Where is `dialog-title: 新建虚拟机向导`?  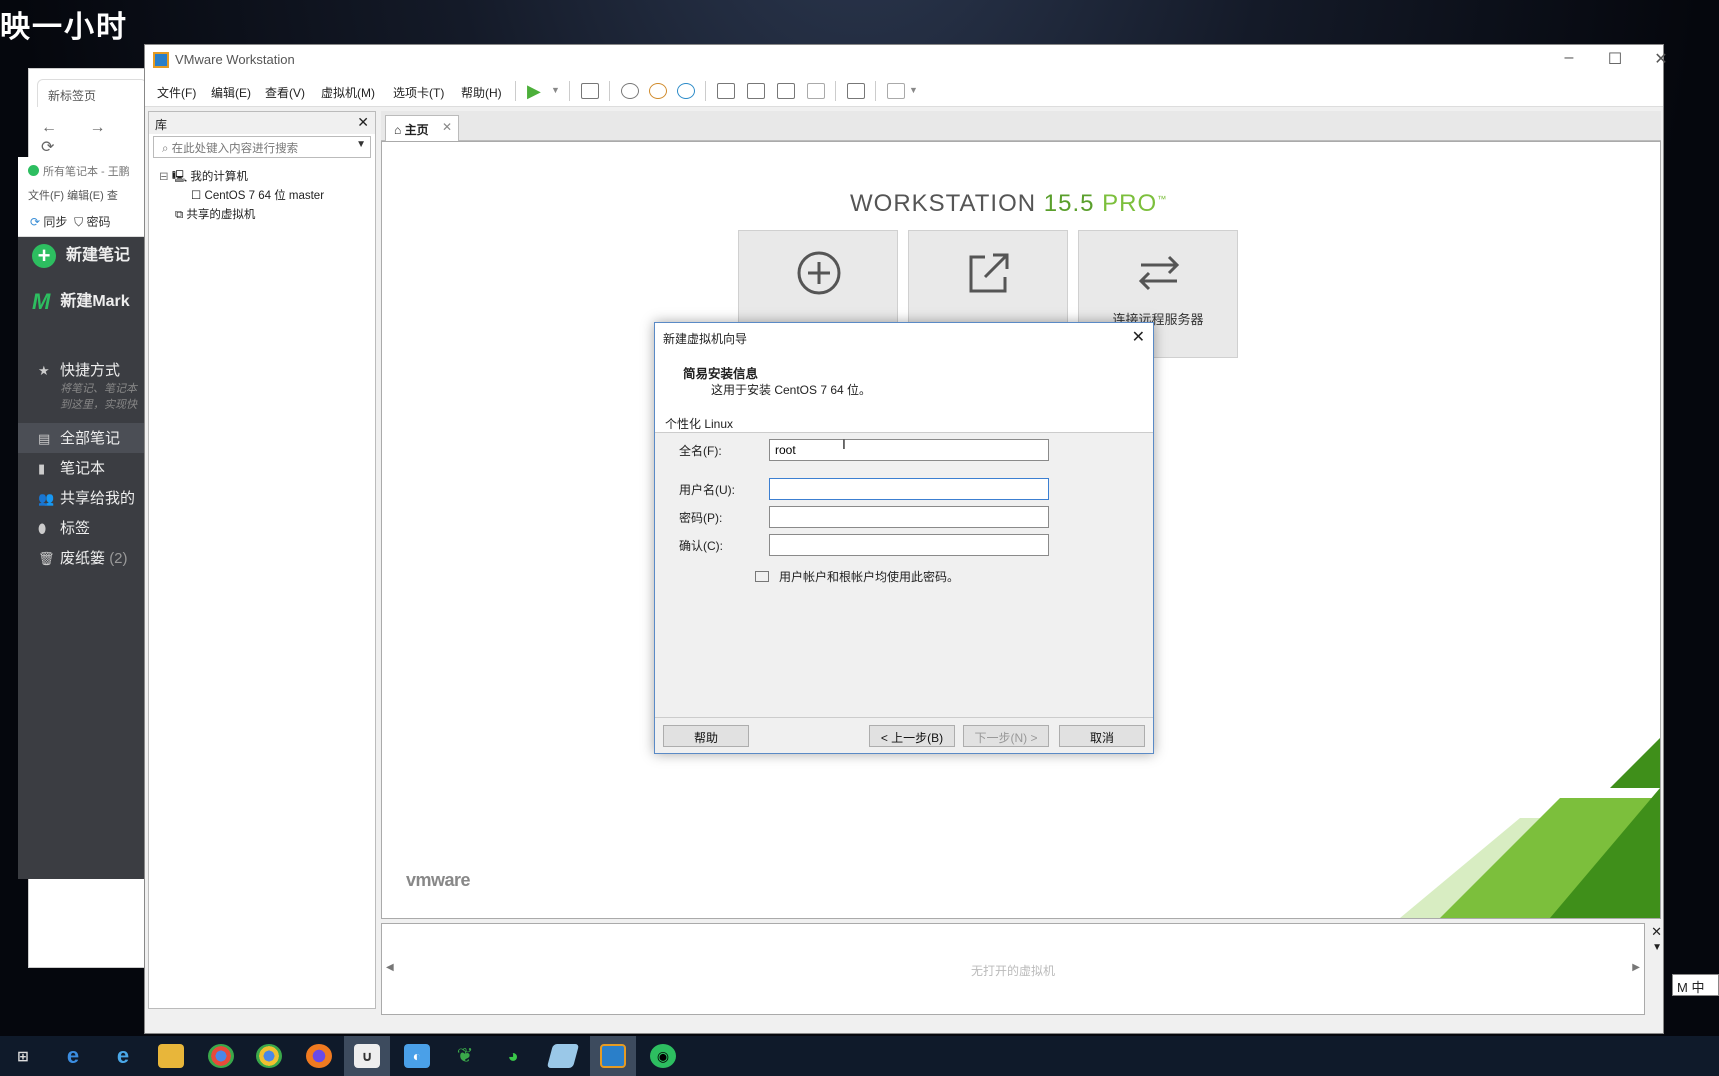 dialog-title: 新建虚拟机向导 is located at coordinates (705, 339).